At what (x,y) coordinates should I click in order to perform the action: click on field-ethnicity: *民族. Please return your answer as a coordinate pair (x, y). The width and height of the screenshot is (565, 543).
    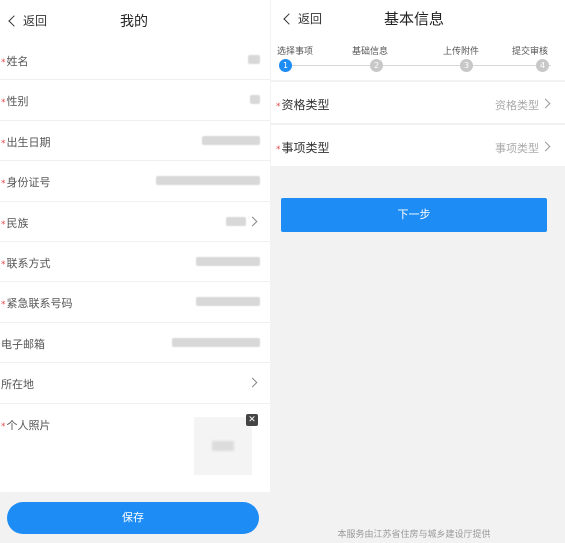
    Looking at the image, I should click on (135, 222).